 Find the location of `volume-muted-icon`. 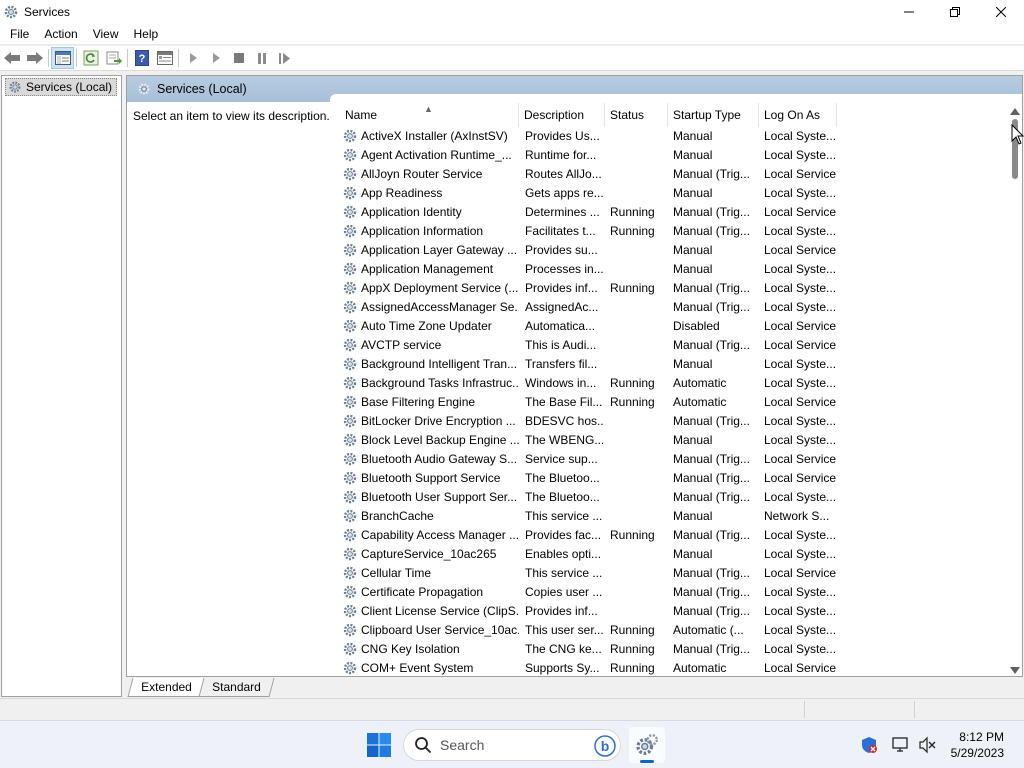

volume-muted-icon is located at coordinates (927, 745).